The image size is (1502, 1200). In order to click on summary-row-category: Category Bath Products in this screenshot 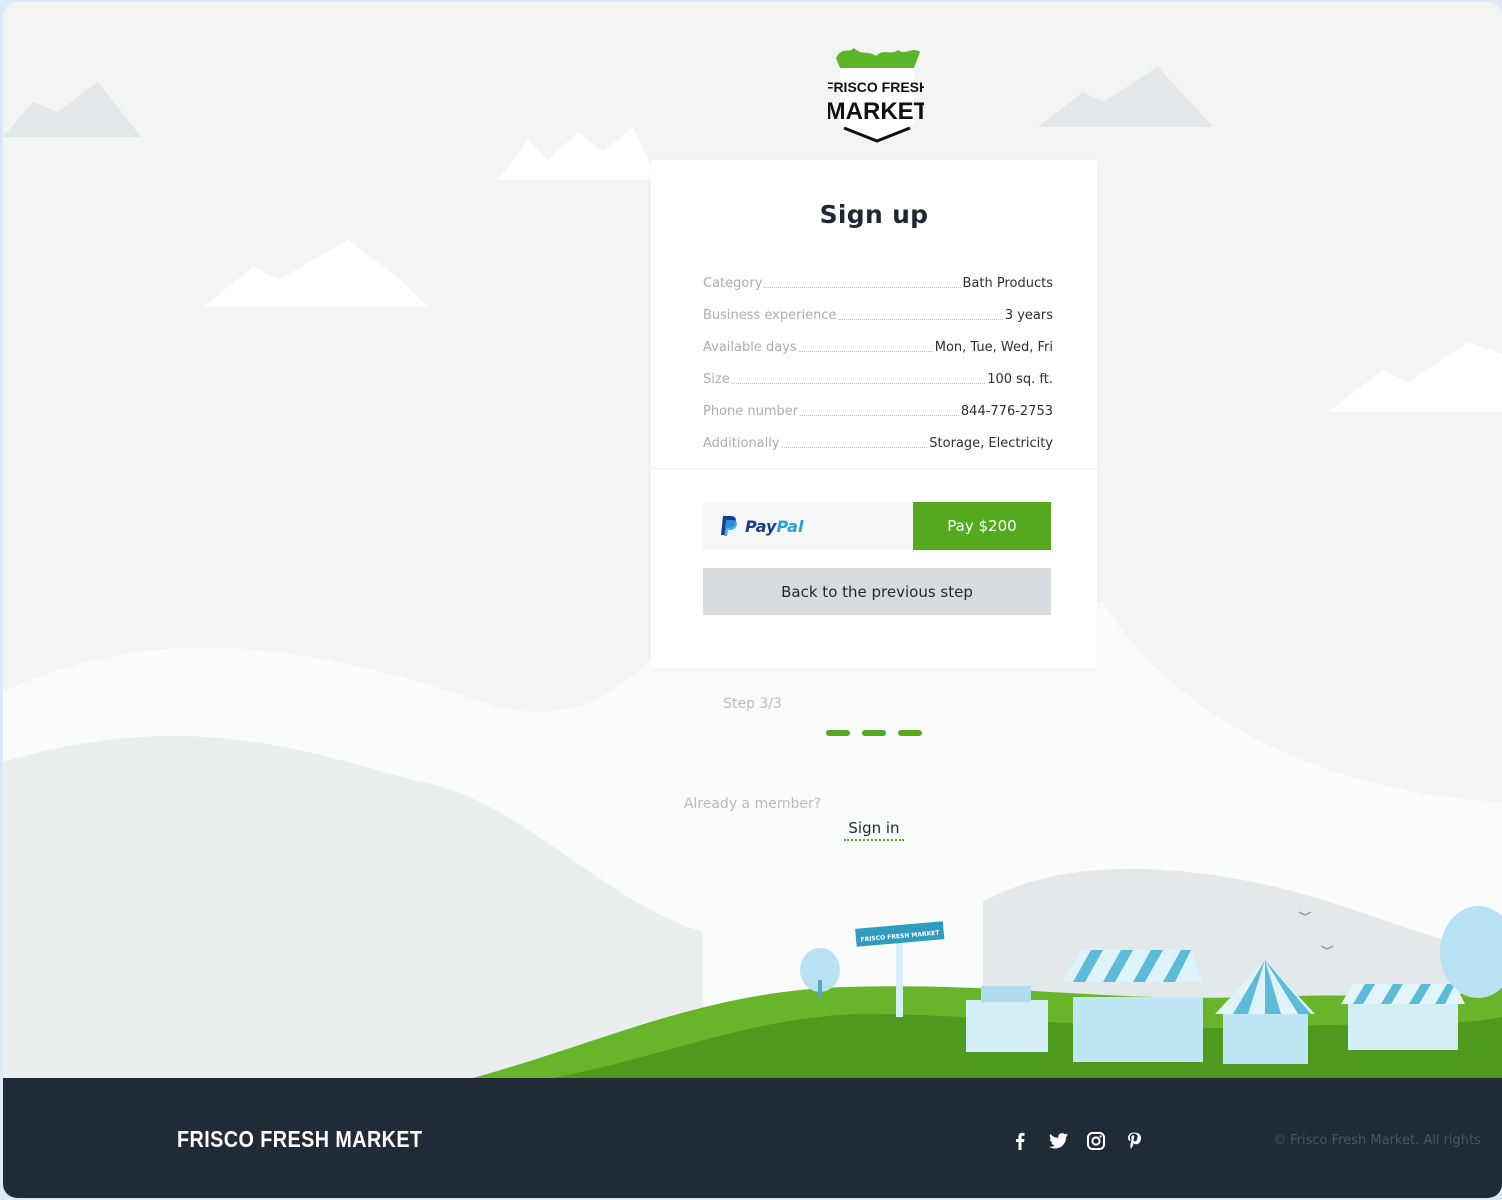, I will do `click(878, 276)`.